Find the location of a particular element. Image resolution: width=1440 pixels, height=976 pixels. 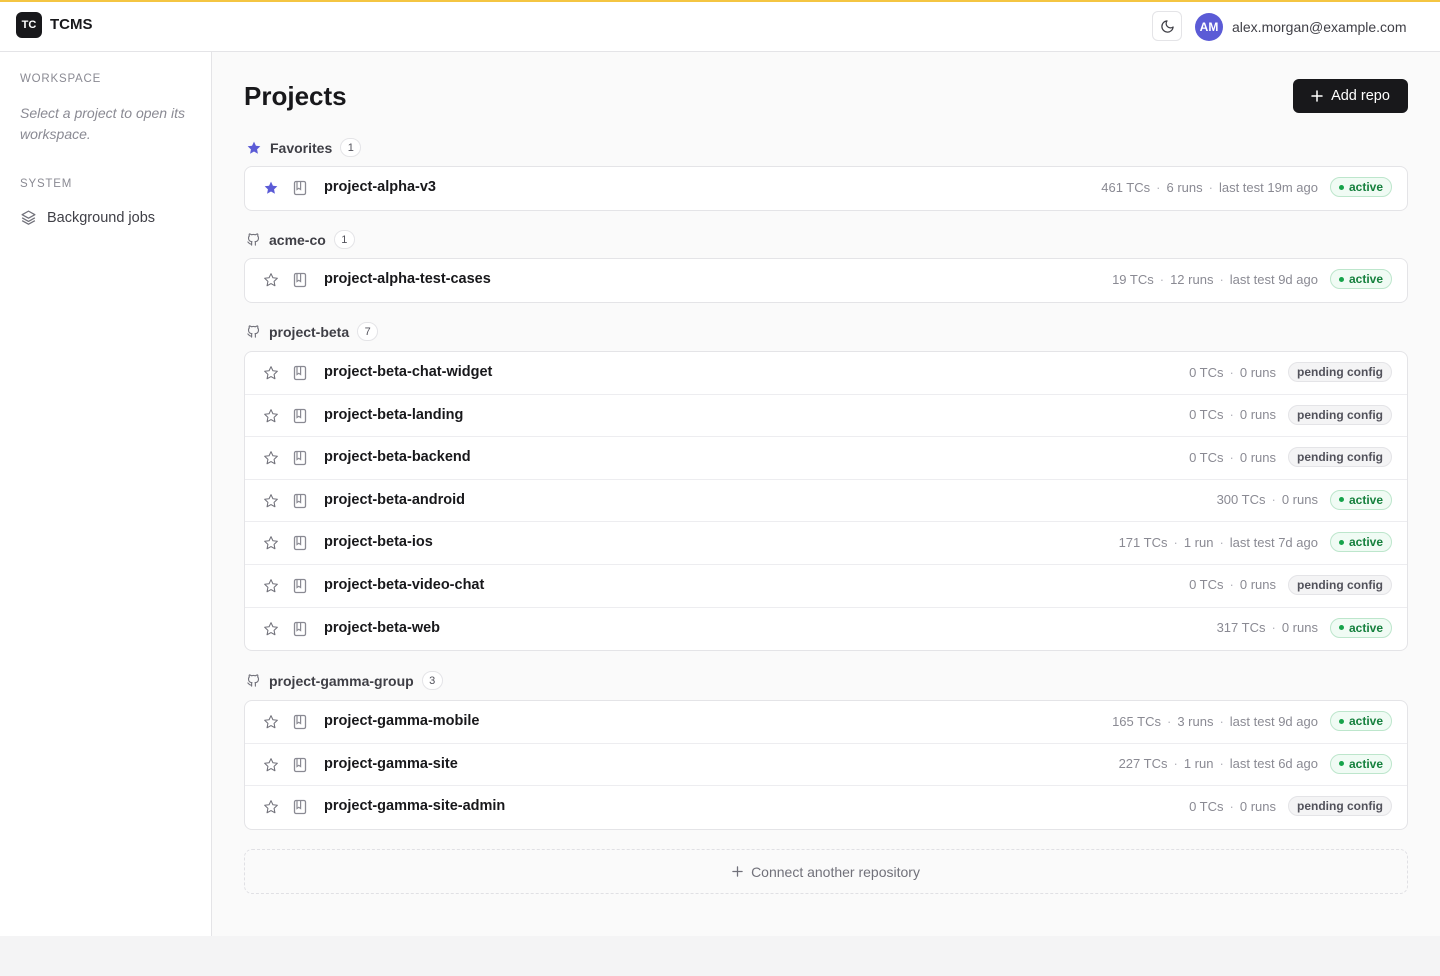

project-row: project-beta-android 300 TCs · 0 runs active is located at coordinates (826, 501).